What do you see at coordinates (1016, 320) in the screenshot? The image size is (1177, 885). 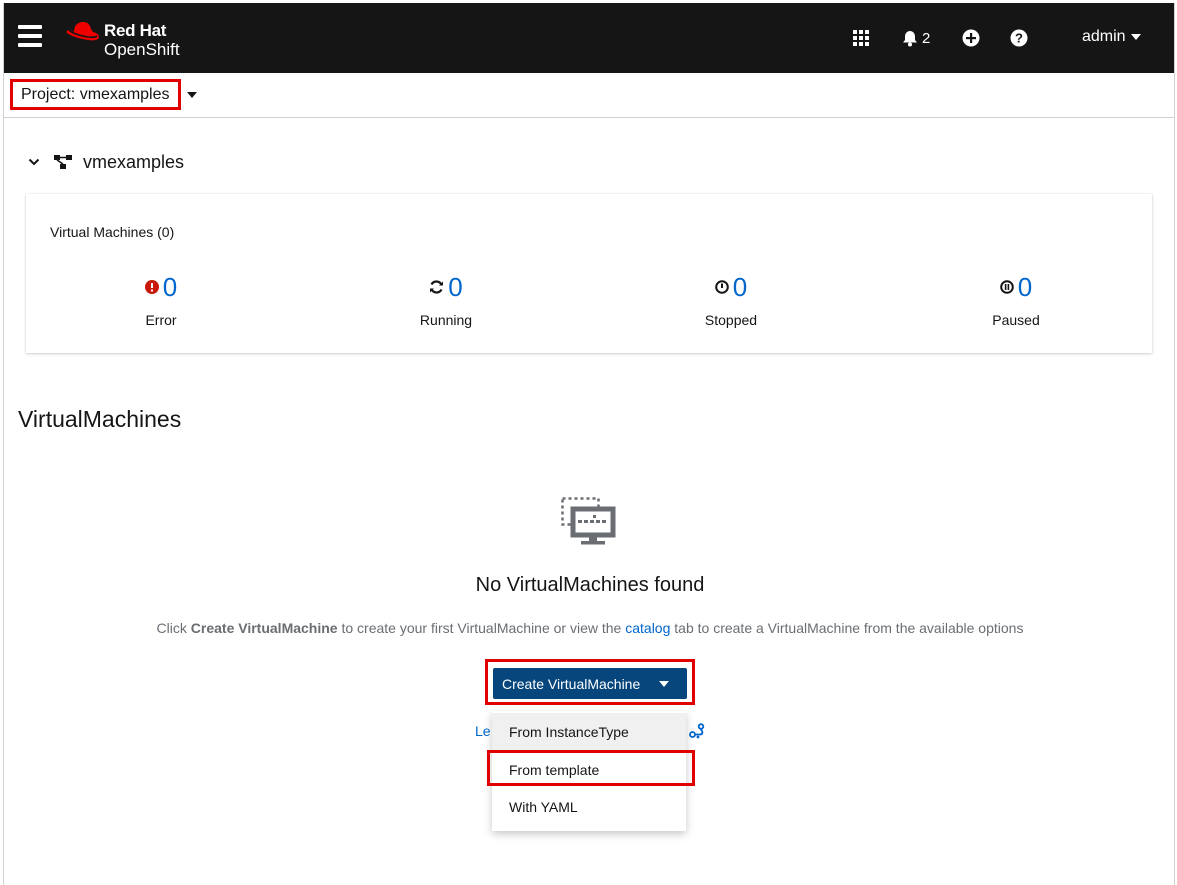 I see `stat-label: Paused` at bounding box center [1016, 320].